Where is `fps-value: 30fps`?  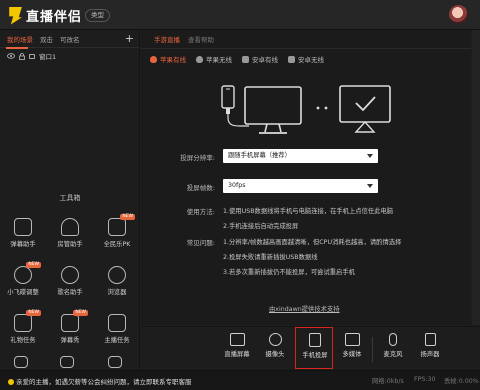 fps-value: 30fps is located at coordinates (237, 185).